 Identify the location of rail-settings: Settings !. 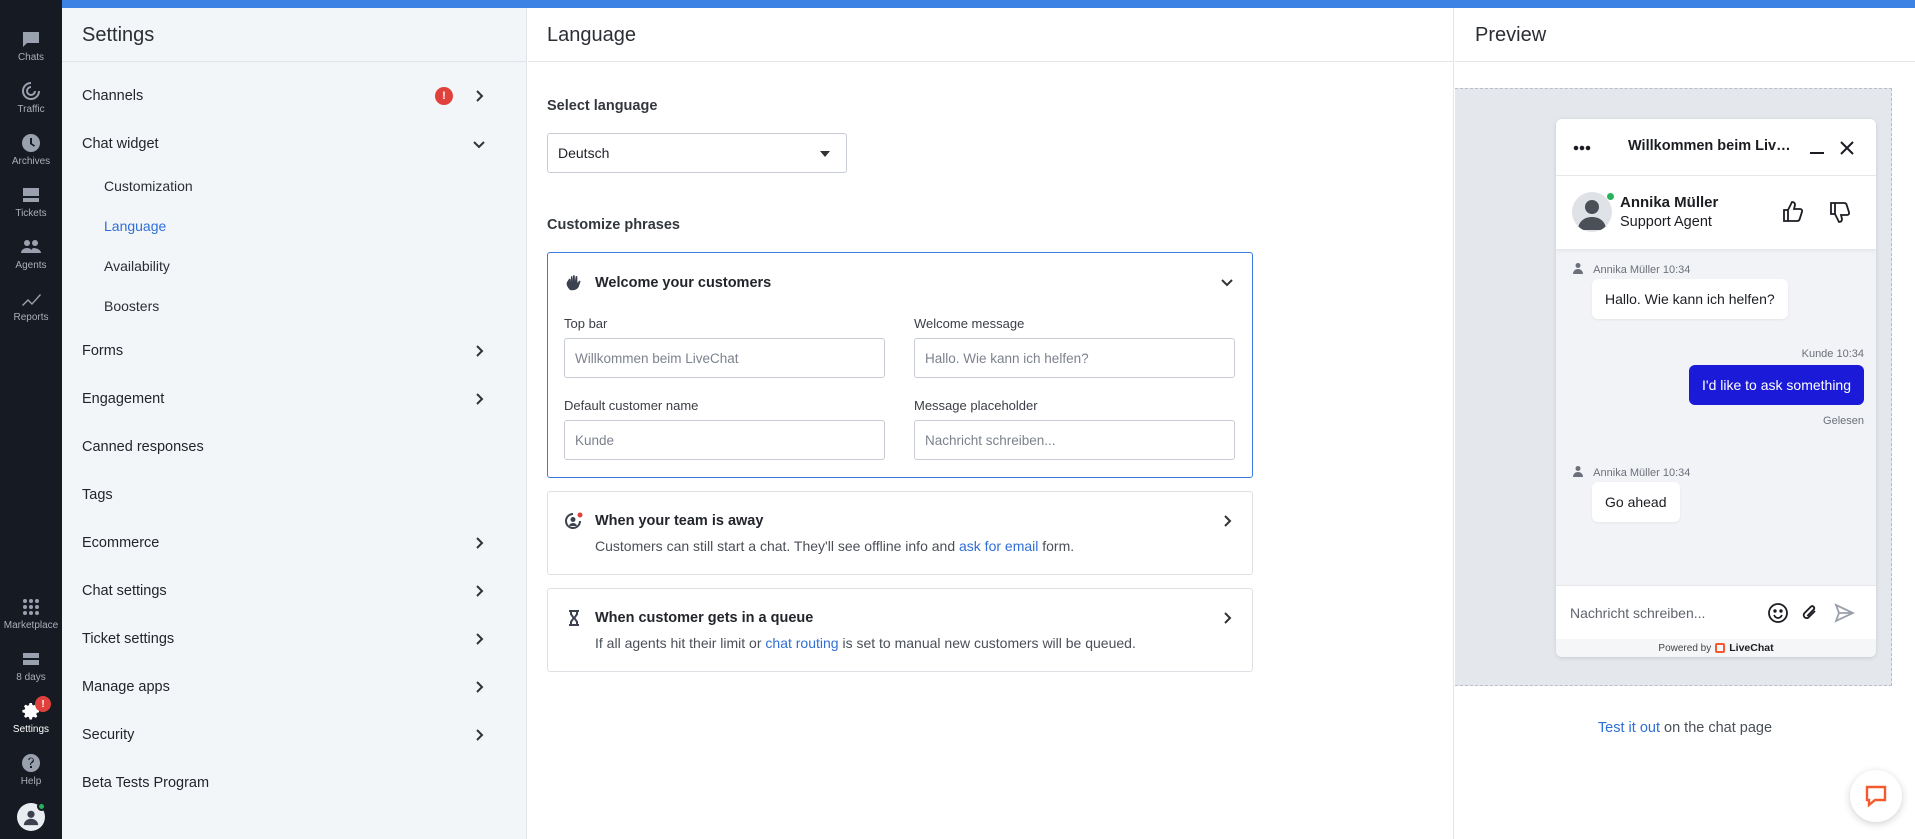
(31, 718).